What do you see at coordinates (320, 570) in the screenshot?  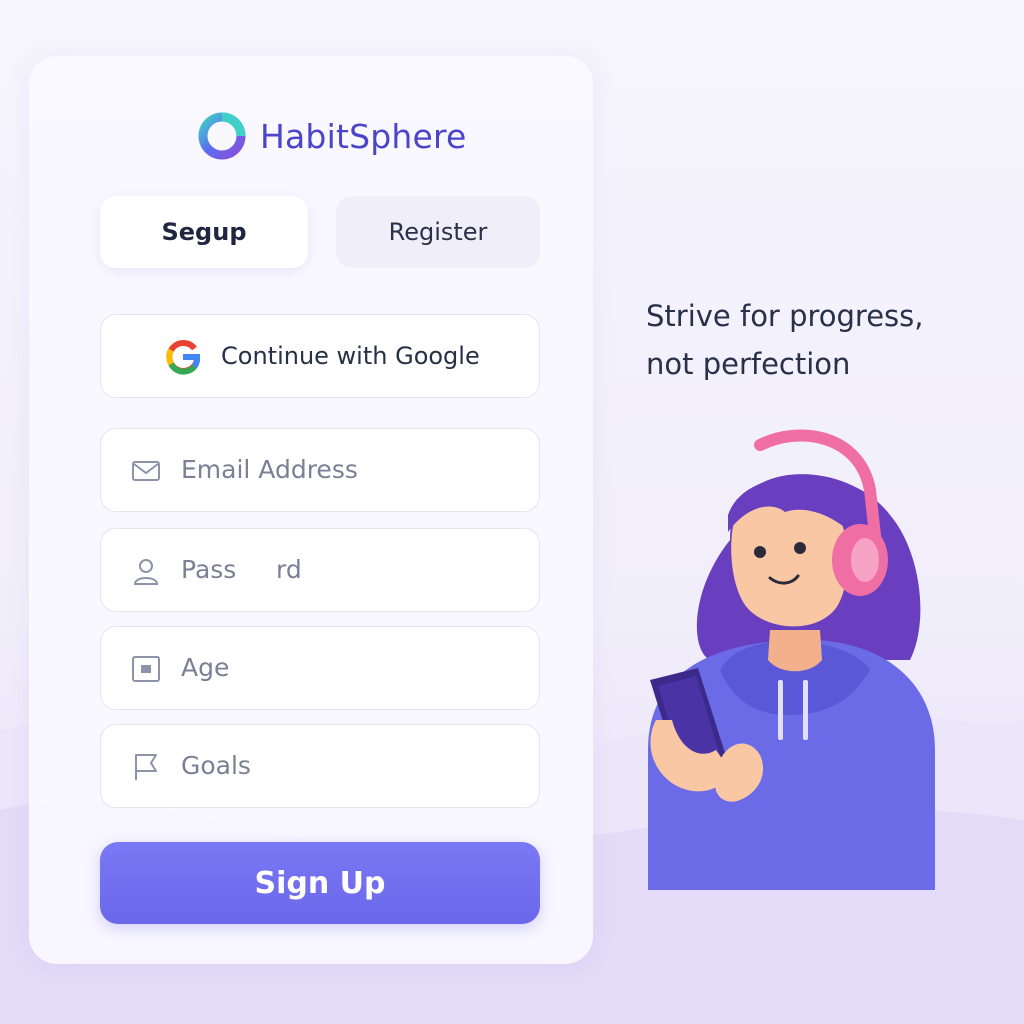 I see `password-field: Pass rd` at bounding box center [320, 570].